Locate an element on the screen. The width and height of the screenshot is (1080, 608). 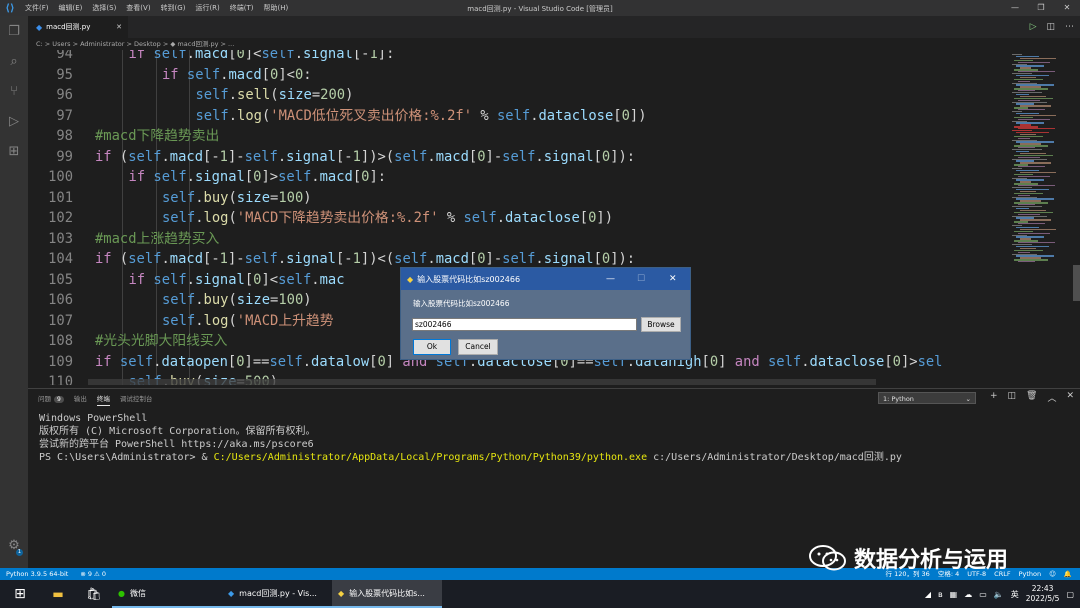
browse-button: Browse is located at coordinates (661, 324).